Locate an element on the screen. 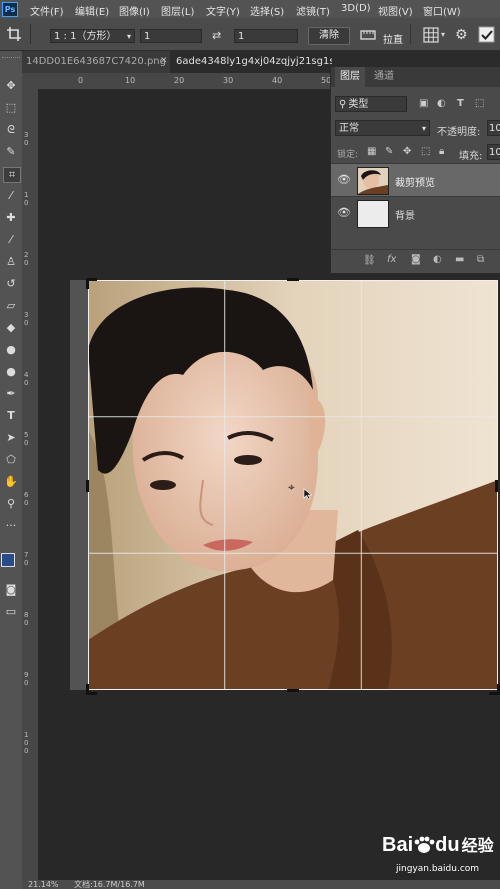  width-input: 1 is located at coordinates (171, 36).